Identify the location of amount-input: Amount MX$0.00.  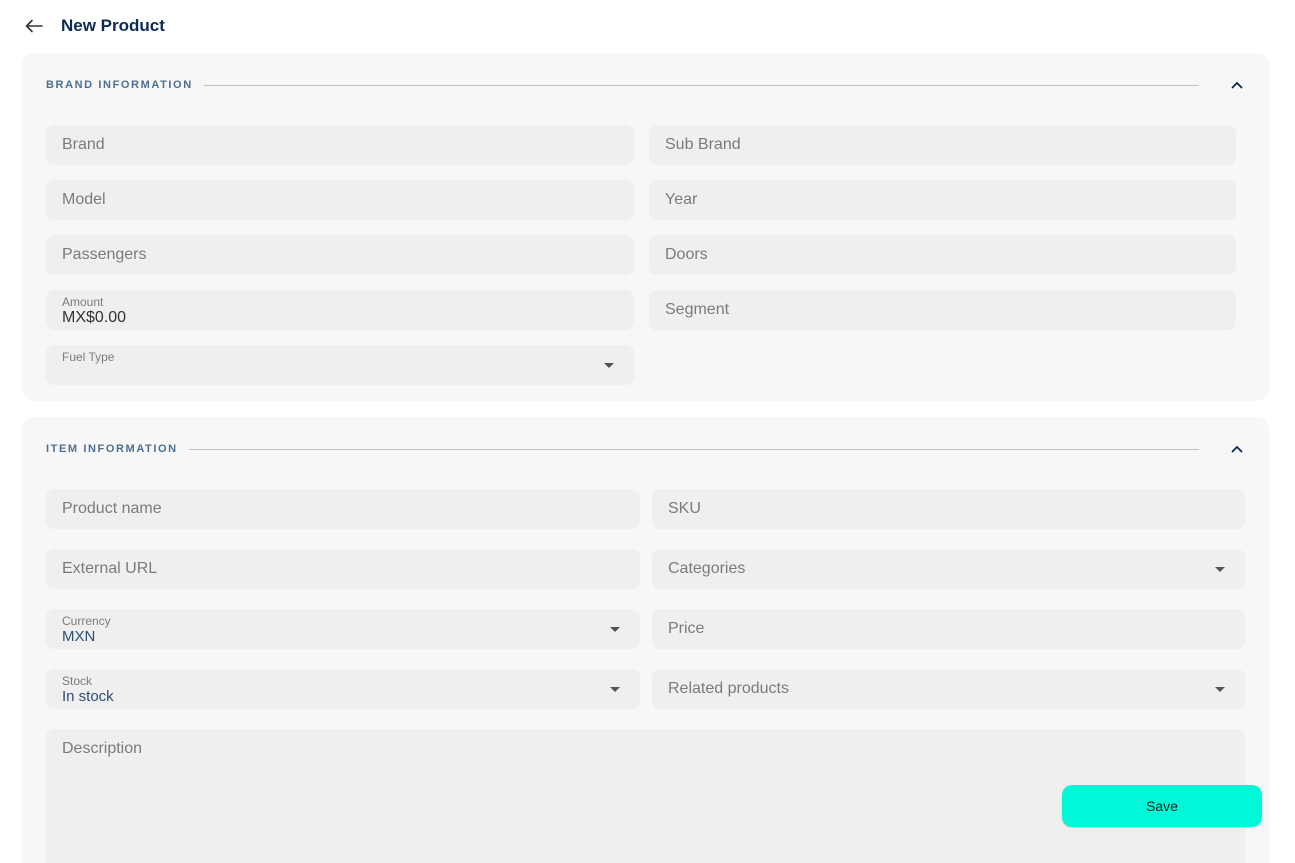
(340, 310).